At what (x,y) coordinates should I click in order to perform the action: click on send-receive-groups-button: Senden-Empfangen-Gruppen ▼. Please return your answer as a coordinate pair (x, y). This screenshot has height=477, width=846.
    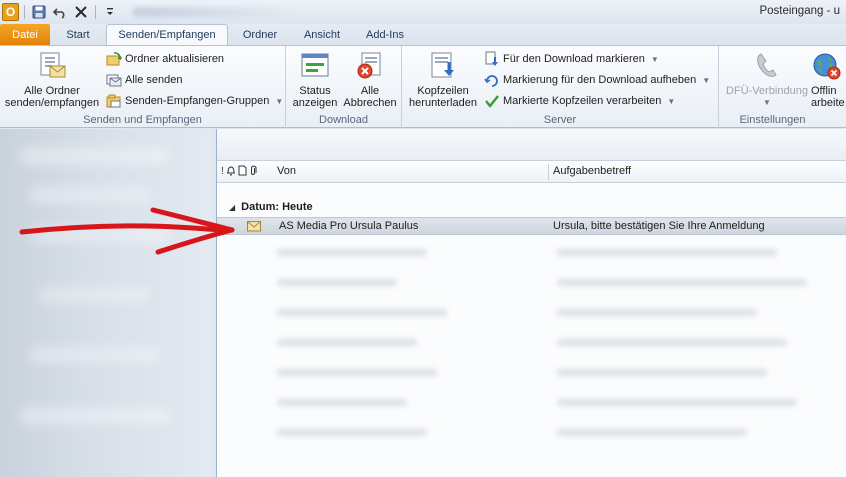
    Looking at the image, I should click on (194, 101).